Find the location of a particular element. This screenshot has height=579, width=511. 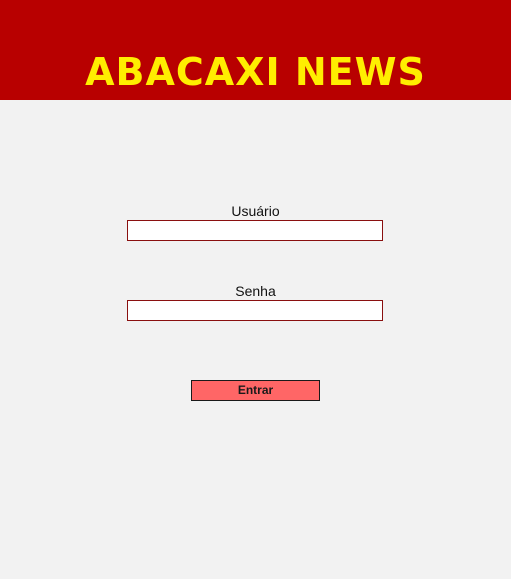

username-label: Usuário is located at coordinates (255, 211).